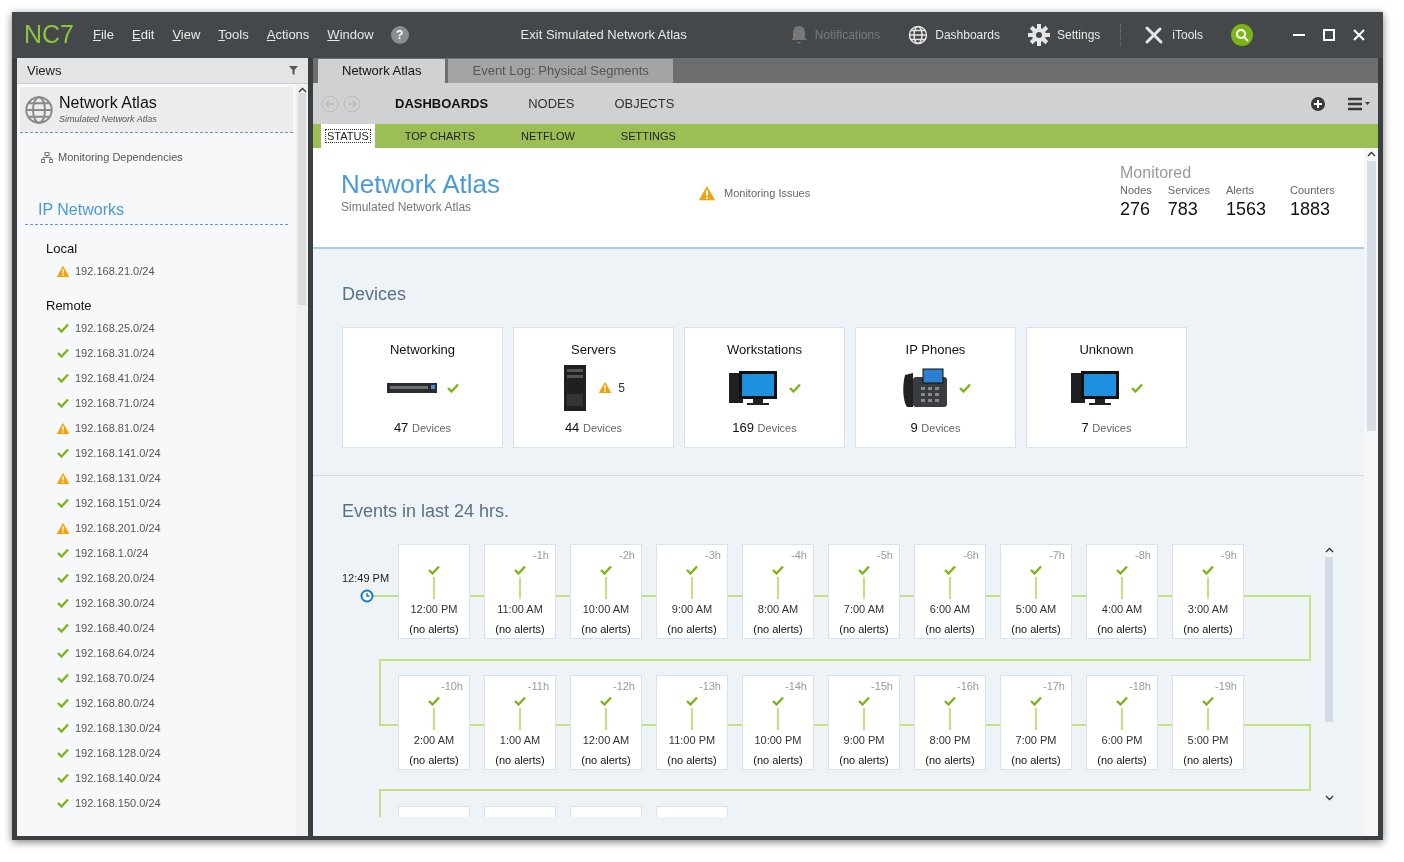 This screenshot has width=1404, height=862. Describe the element at coordinates (288, 35) in the screenshot. I see `menu-item: Actions` at that location.